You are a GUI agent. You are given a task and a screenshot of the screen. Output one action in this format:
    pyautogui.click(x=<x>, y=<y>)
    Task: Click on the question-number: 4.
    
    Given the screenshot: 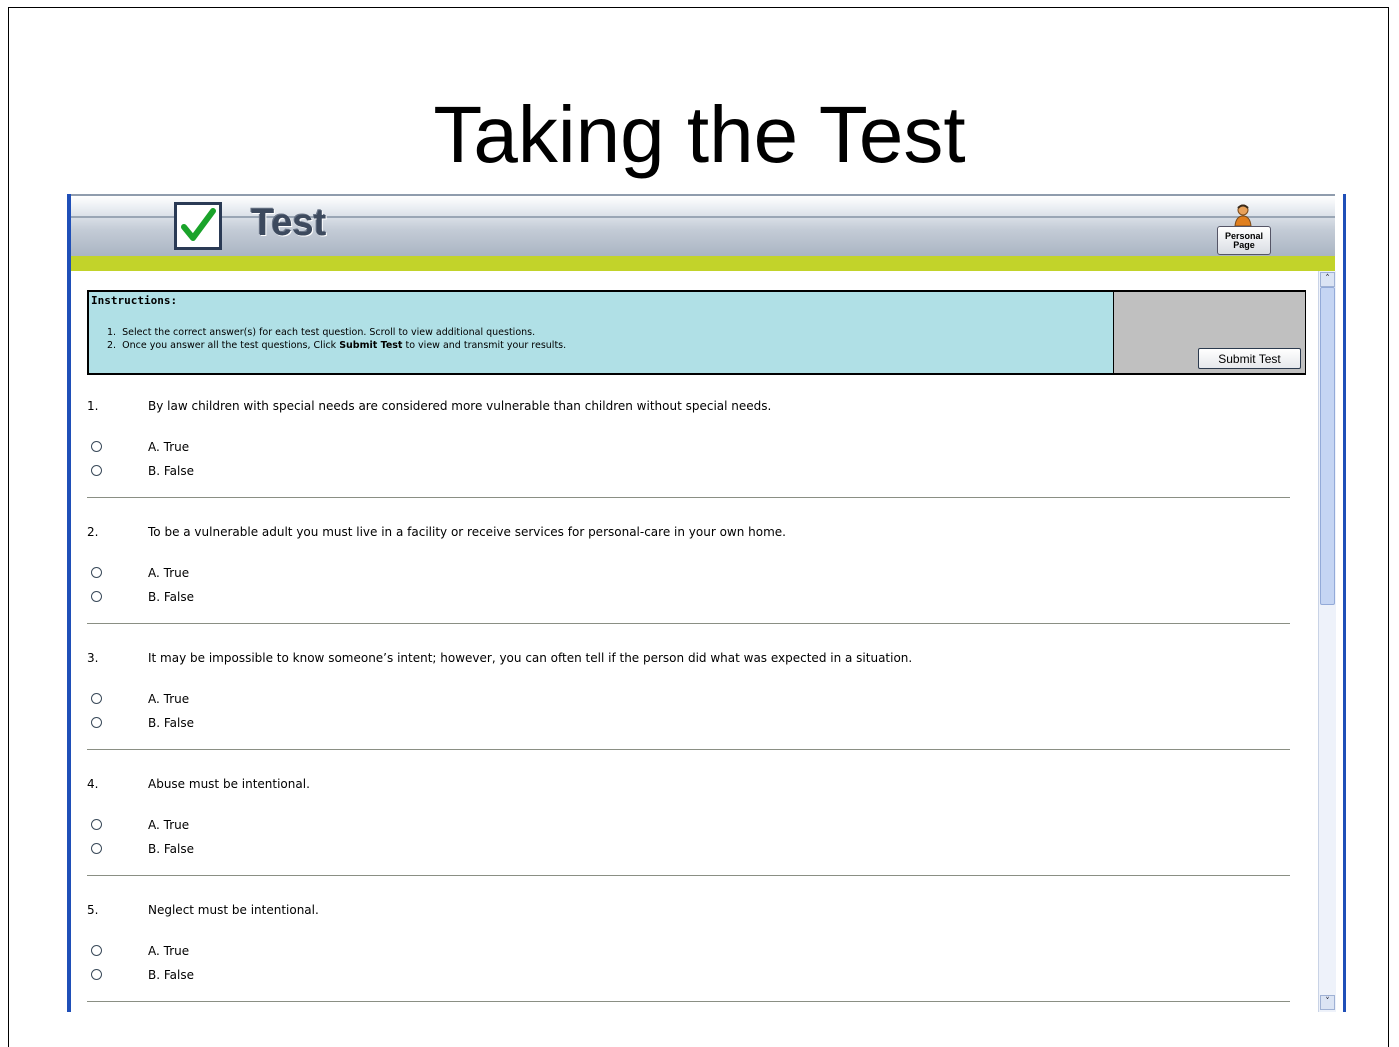 What is the action you would take?
    pyautogui.click(x=93, y=784)
    